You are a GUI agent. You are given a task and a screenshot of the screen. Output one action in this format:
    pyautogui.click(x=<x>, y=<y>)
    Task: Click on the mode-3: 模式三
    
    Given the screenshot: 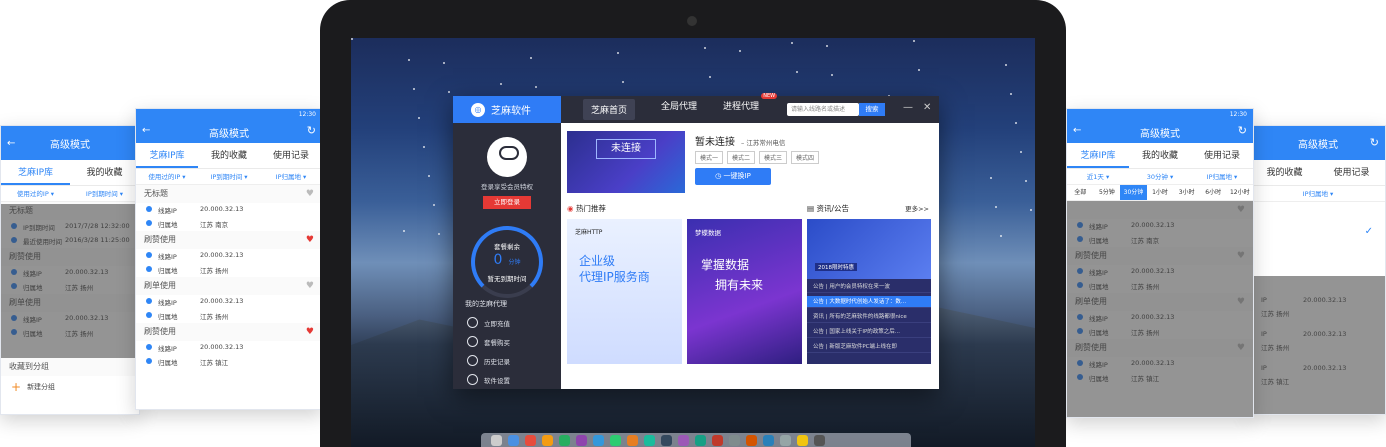 What is the action you would take?
    pyautogui.click(x=773, y=157)
    